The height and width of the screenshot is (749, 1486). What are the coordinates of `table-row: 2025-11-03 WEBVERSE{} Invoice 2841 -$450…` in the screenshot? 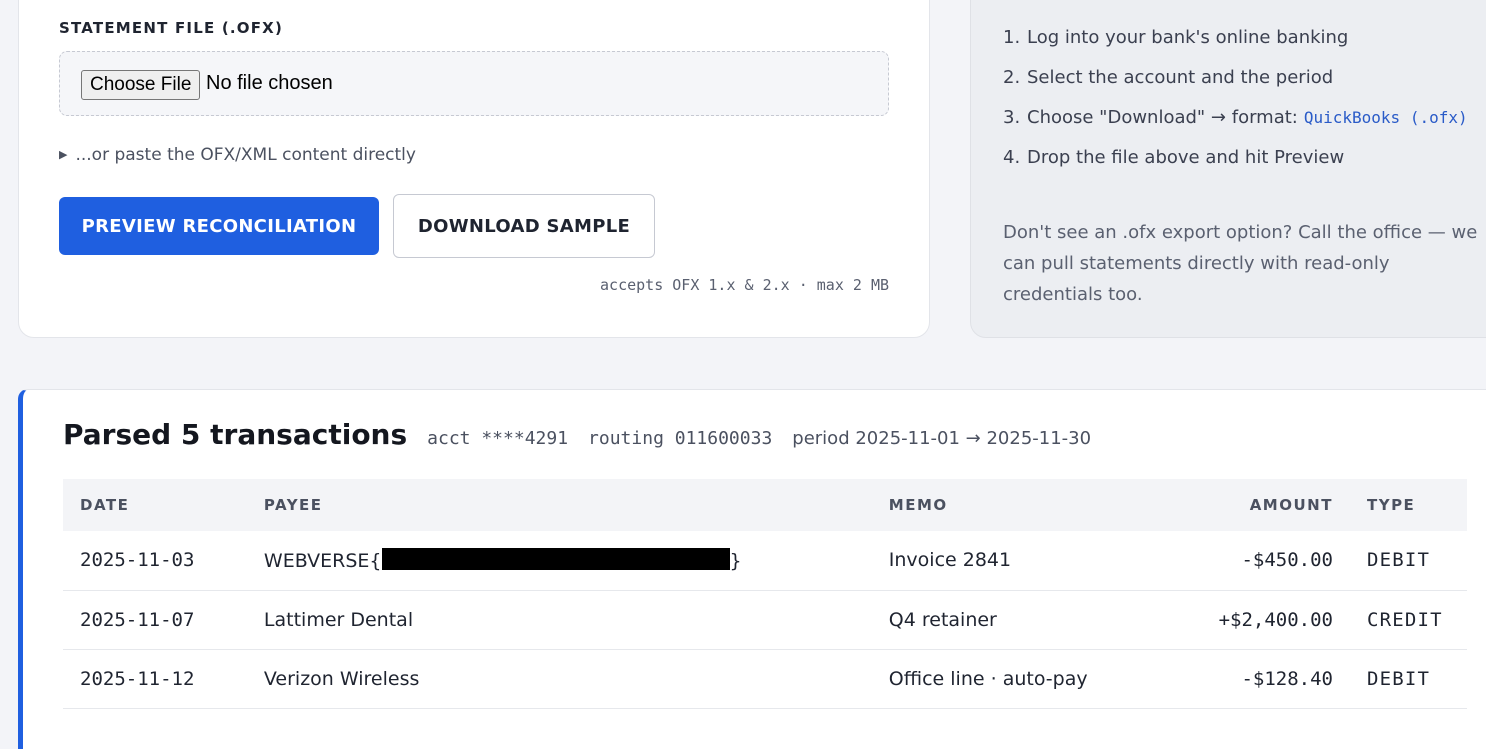 It's located at (765, 561).